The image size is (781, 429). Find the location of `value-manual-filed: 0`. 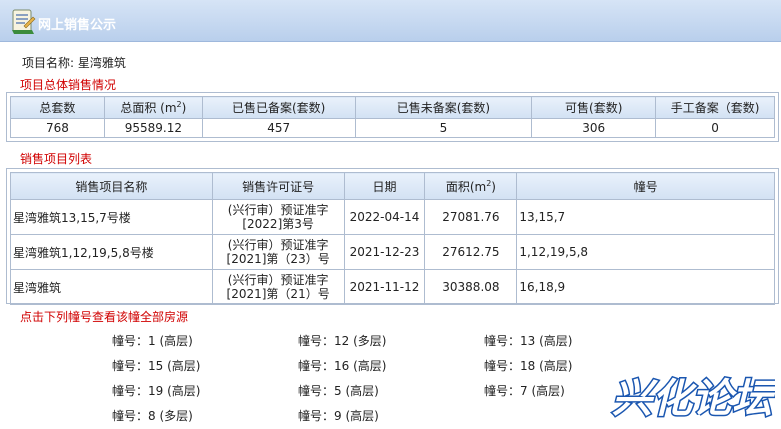

value-manual-filed: 0 is located at coordinates (715, 128).